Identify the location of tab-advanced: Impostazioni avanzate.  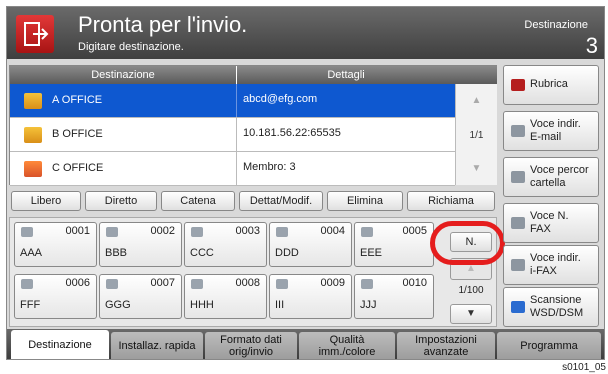
(446, 345).